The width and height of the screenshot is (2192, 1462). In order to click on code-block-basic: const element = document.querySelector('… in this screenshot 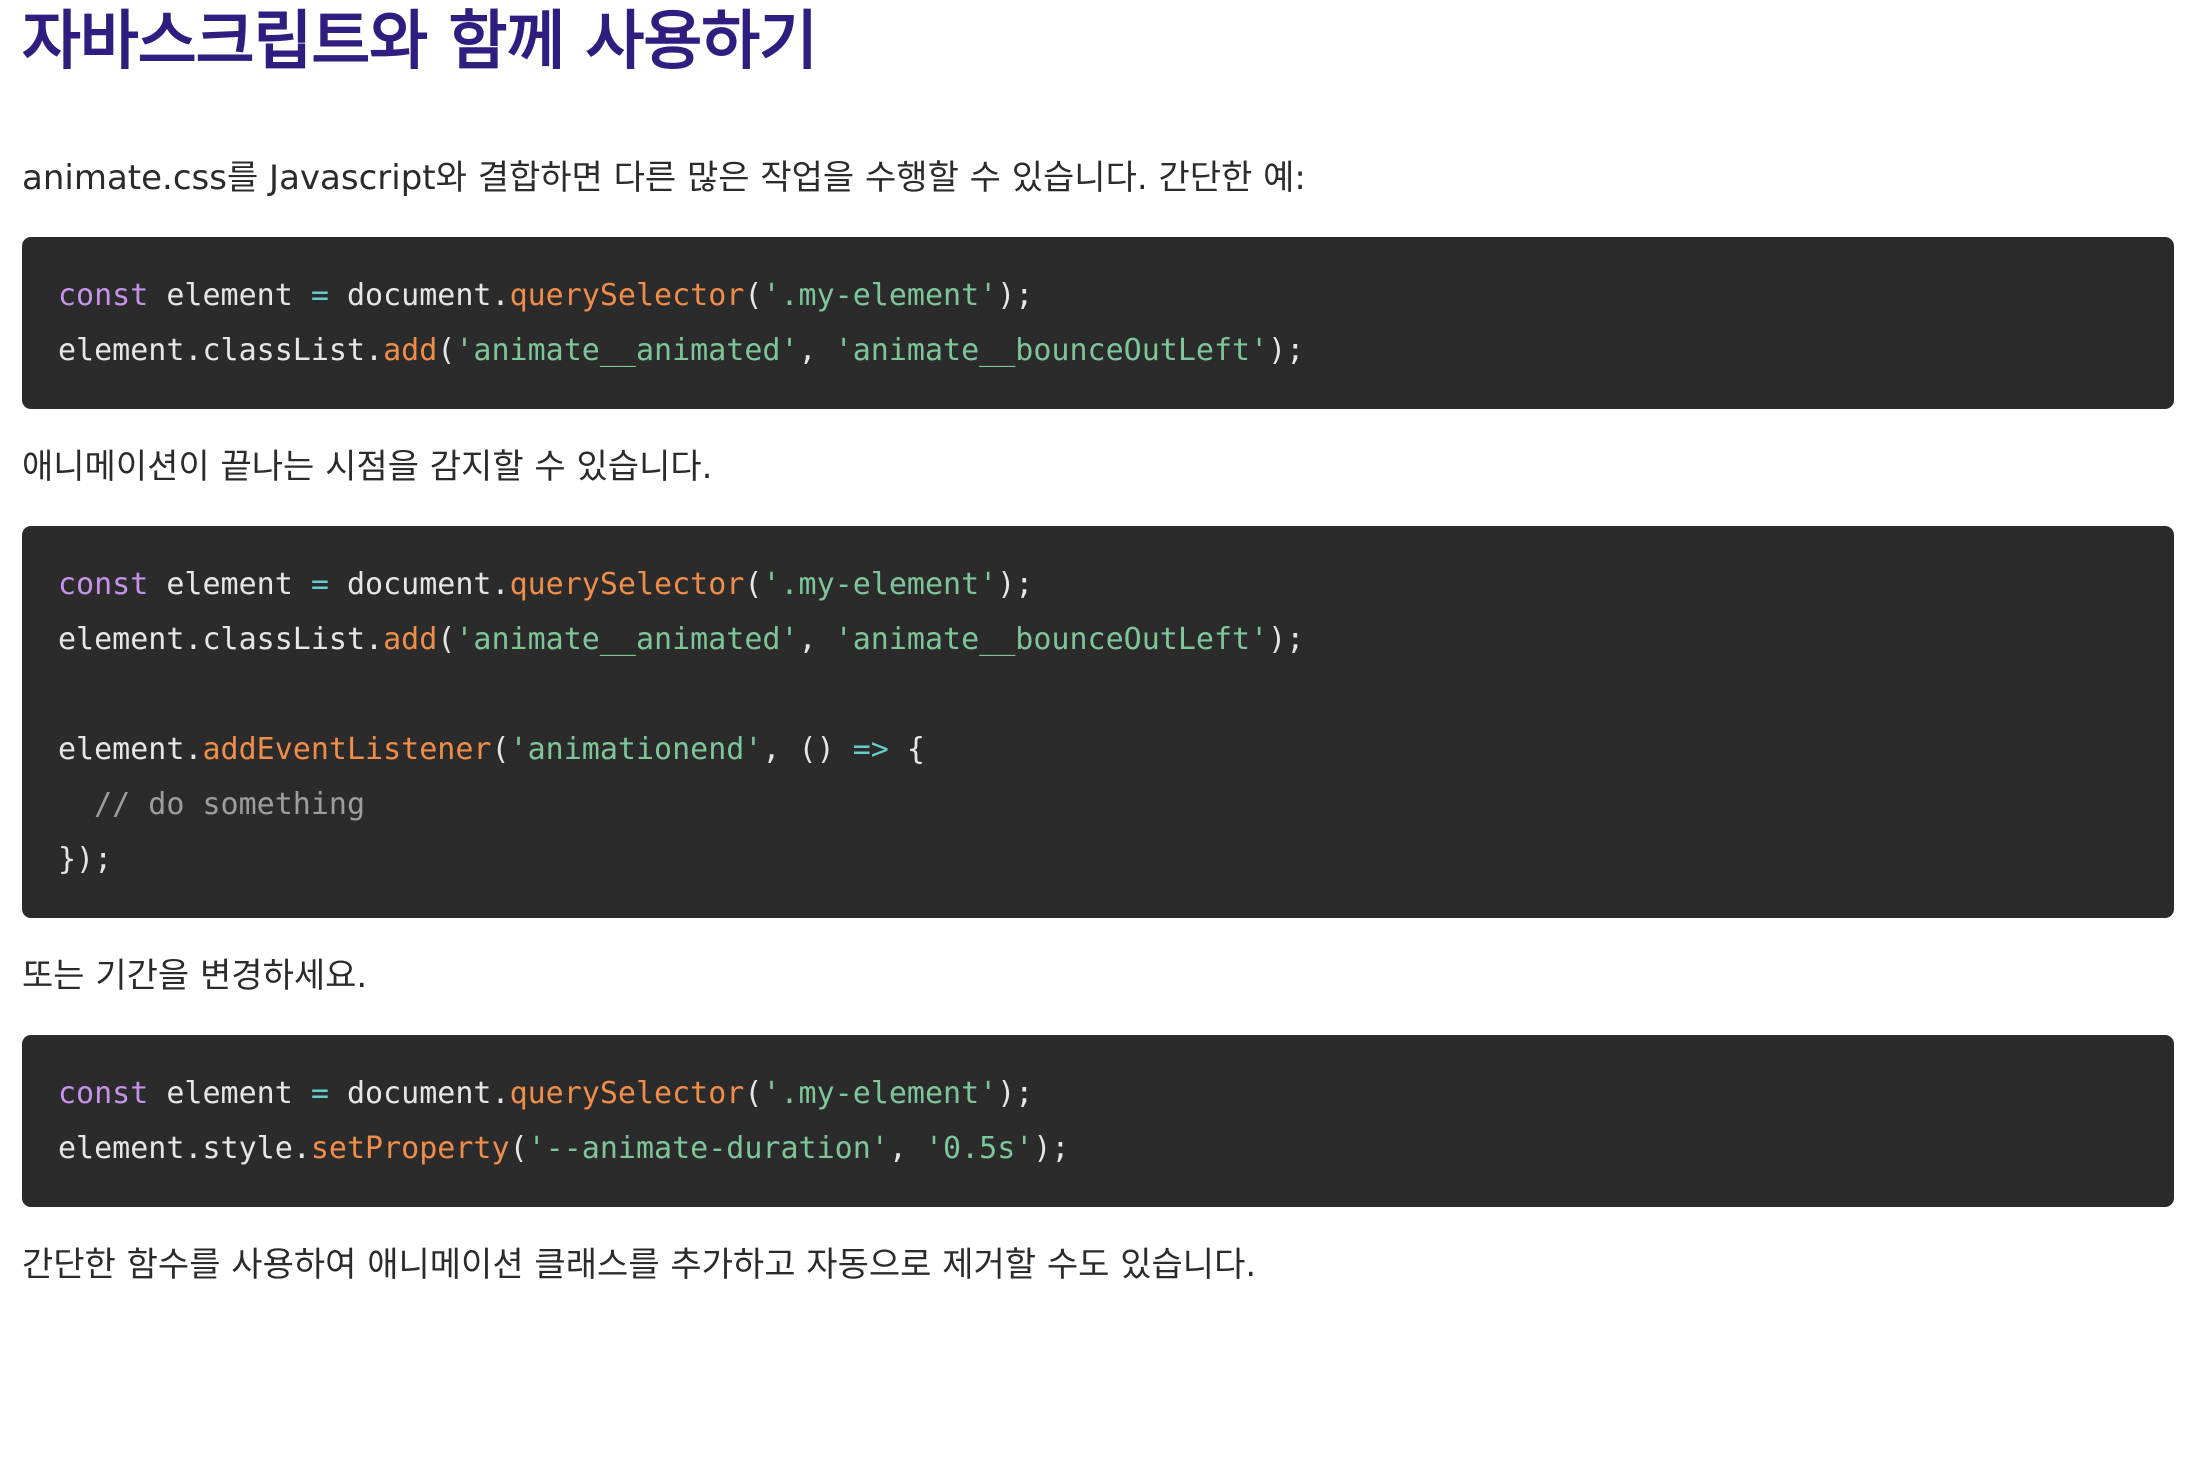, I will do `click(1098, 323)`.